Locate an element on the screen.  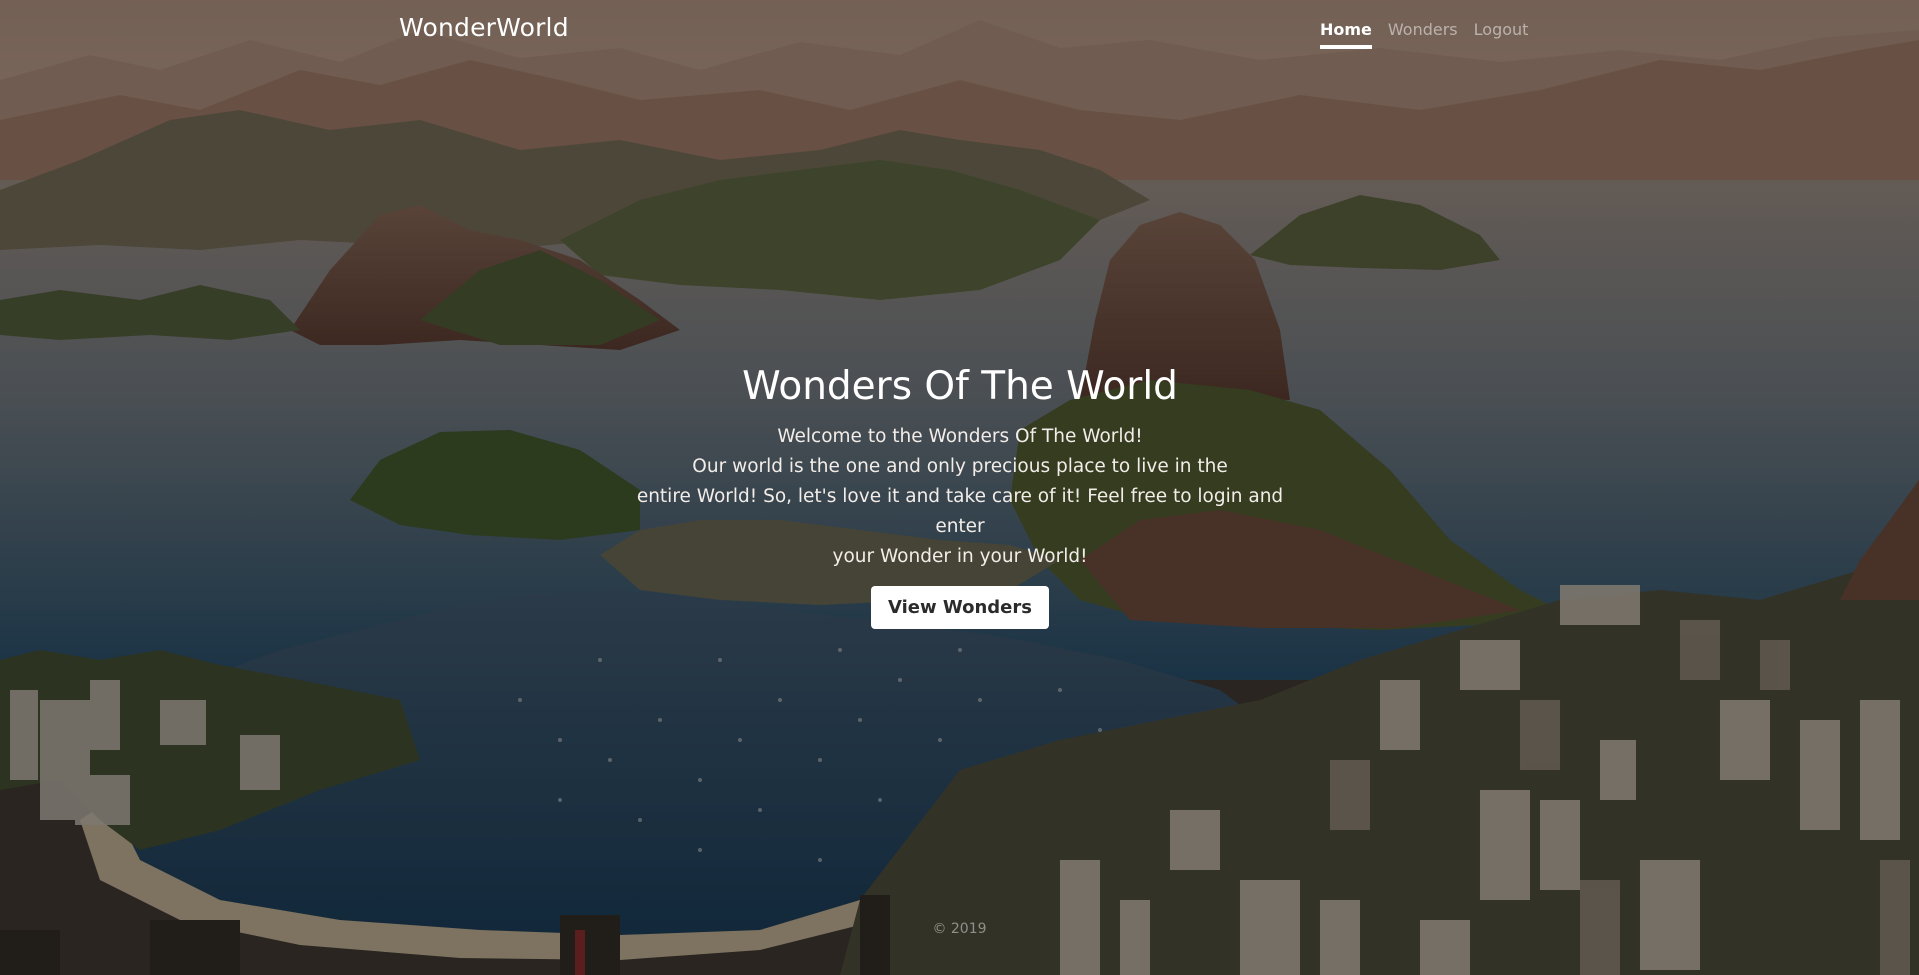
nav-item-home: Home is located at coordinates (1346, 34).